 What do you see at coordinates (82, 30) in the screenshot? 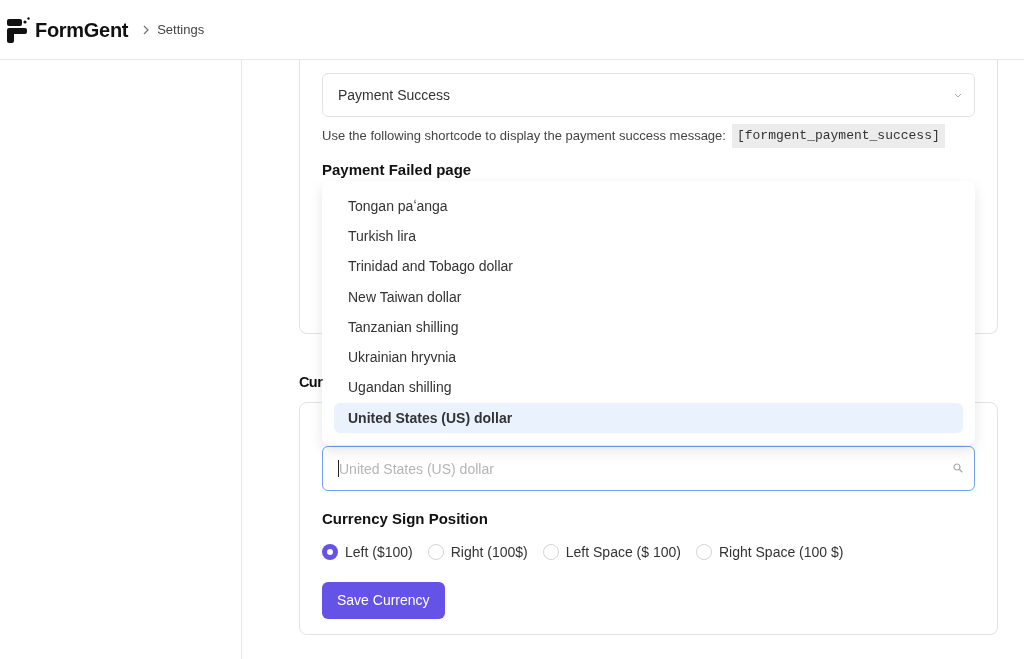
I see `brand-name: FormGent` at bounding box center [82, 30].